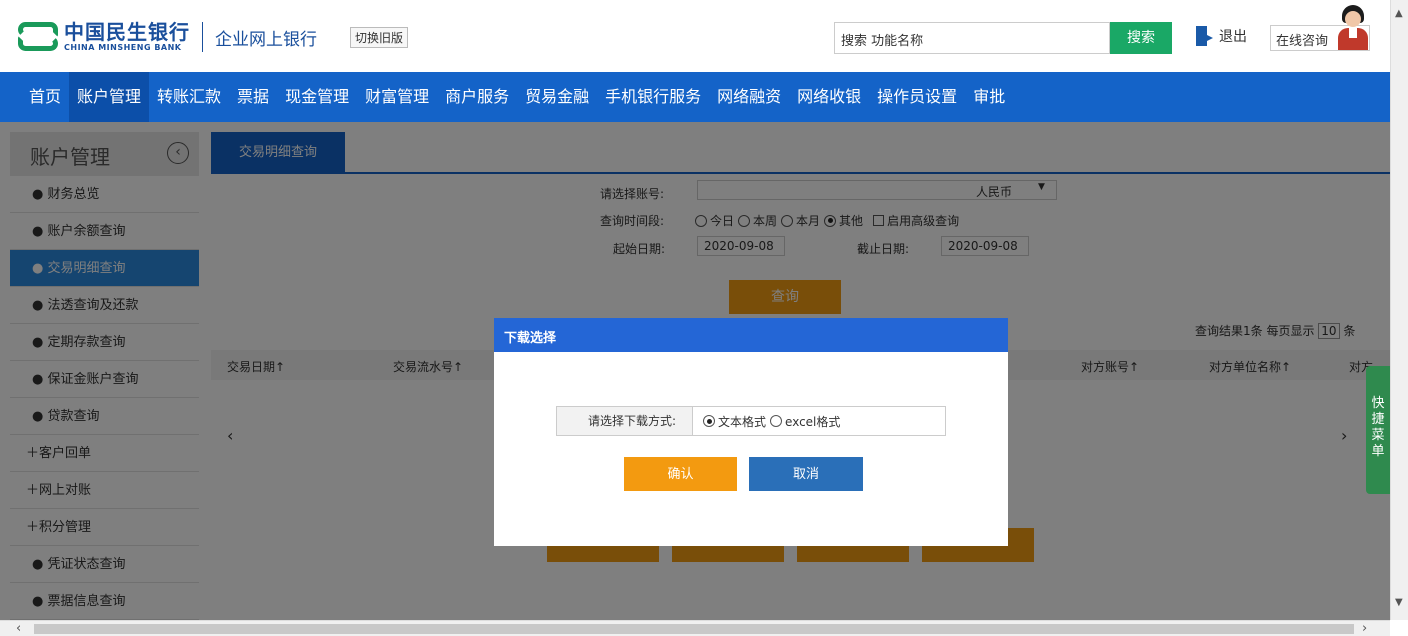 This screenshot has width=1408, height=636. What do you see at coordinates (1399, 310) in the screenshot?
I see `vertical-scrollbar: ▲ ▼` at bounding box center [1399, 310].